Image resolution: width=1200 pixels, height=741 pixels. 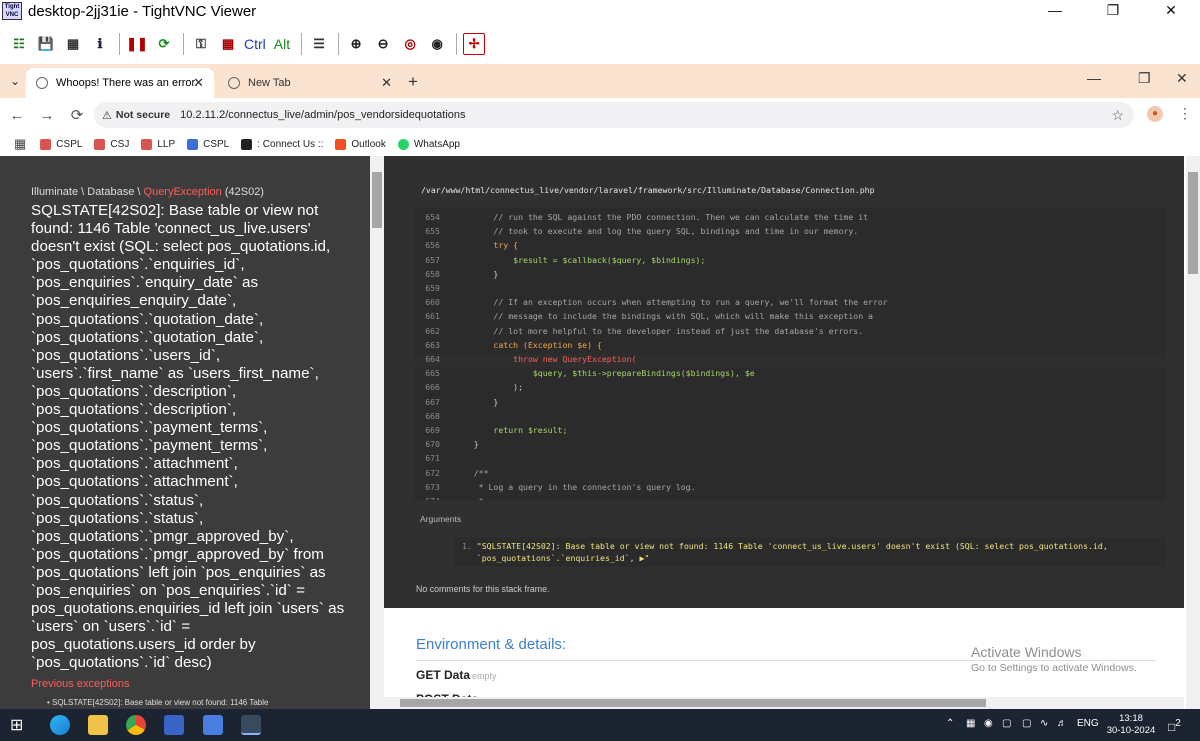 What do you see at coordinates (282, 44) in the screenshot?
I see `alt-key-button: Alt` at bounding box center [282, 44].